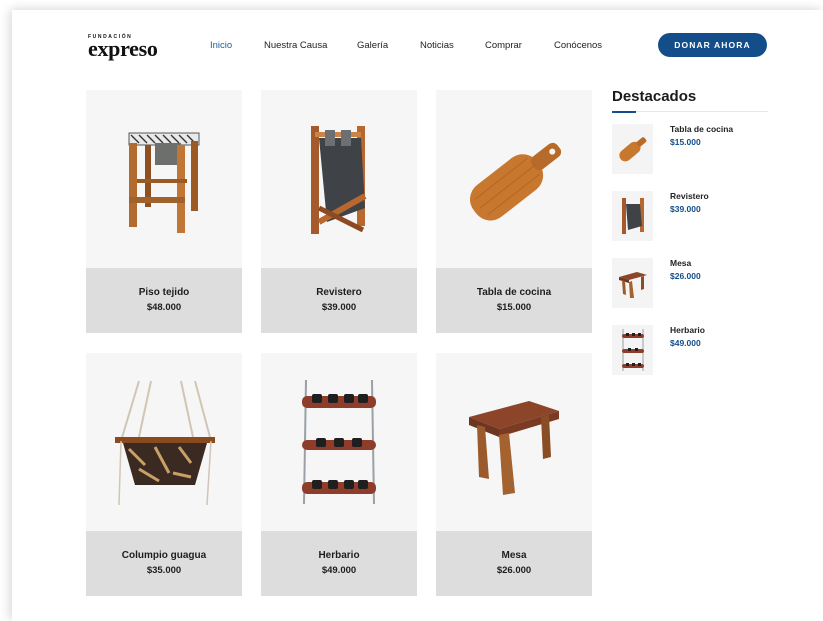 This screenshot has height=621, width=823. I want to click on nav-noticias: Noticias, so click(437, 45).